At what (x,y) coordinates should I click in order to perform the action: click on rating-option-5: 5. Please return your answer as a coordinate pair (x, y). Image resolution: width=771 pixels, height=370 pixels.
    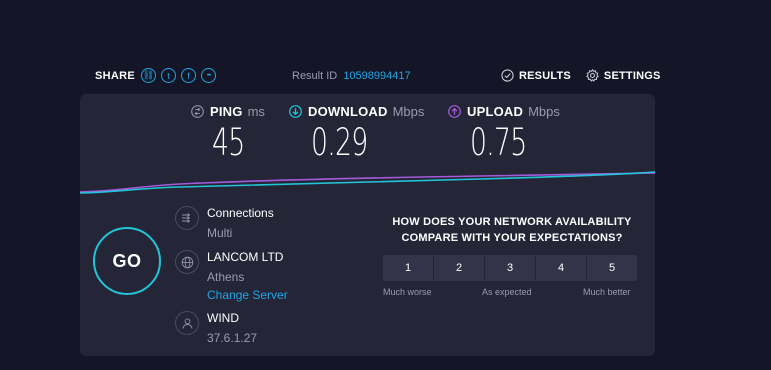
    Looking at the image, I should click on (612, 268).